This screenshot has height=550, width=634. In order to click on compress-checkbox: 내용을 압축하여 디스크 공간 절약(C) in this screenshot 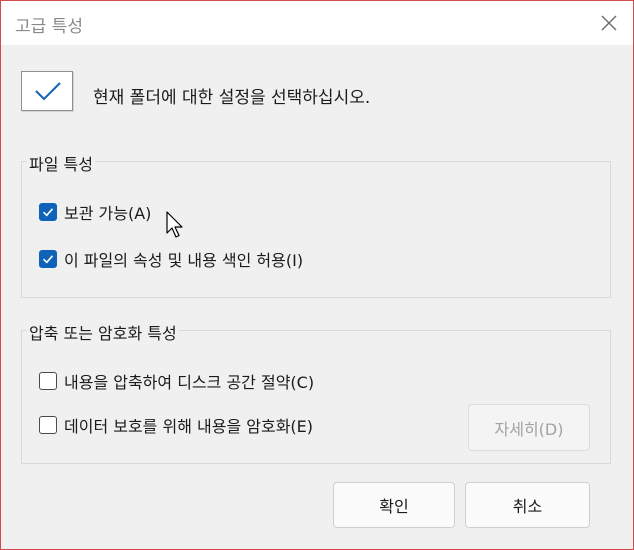, I will do `click(176, 381)`.